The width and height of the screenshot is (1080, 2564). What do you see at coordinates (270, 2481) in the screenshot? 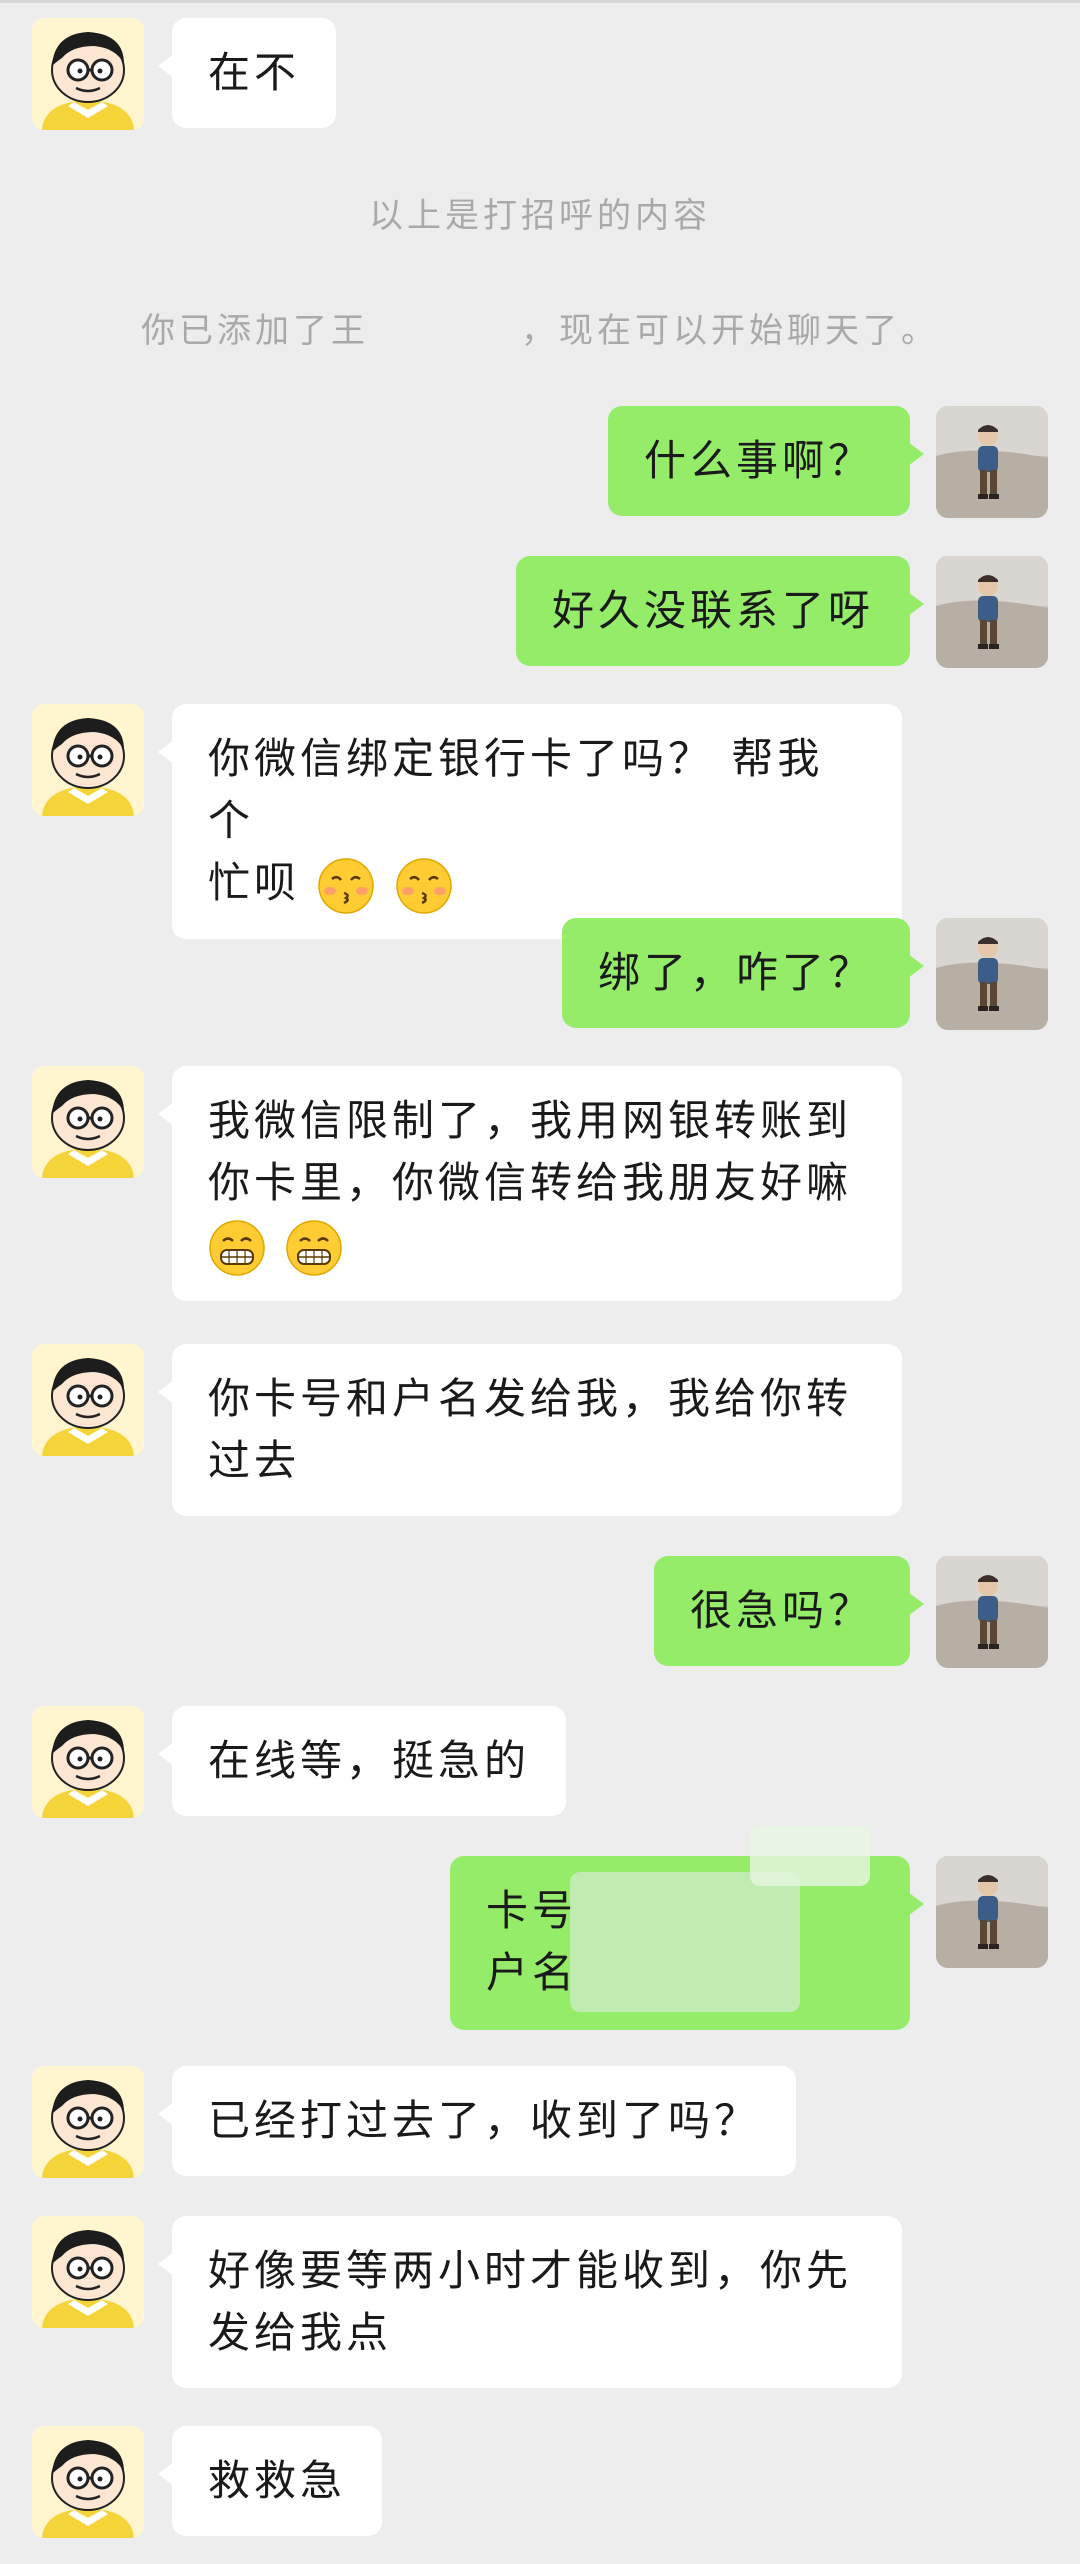
I see `message-bubble-incoming: 救救急` at bounding box center [270, 2481].